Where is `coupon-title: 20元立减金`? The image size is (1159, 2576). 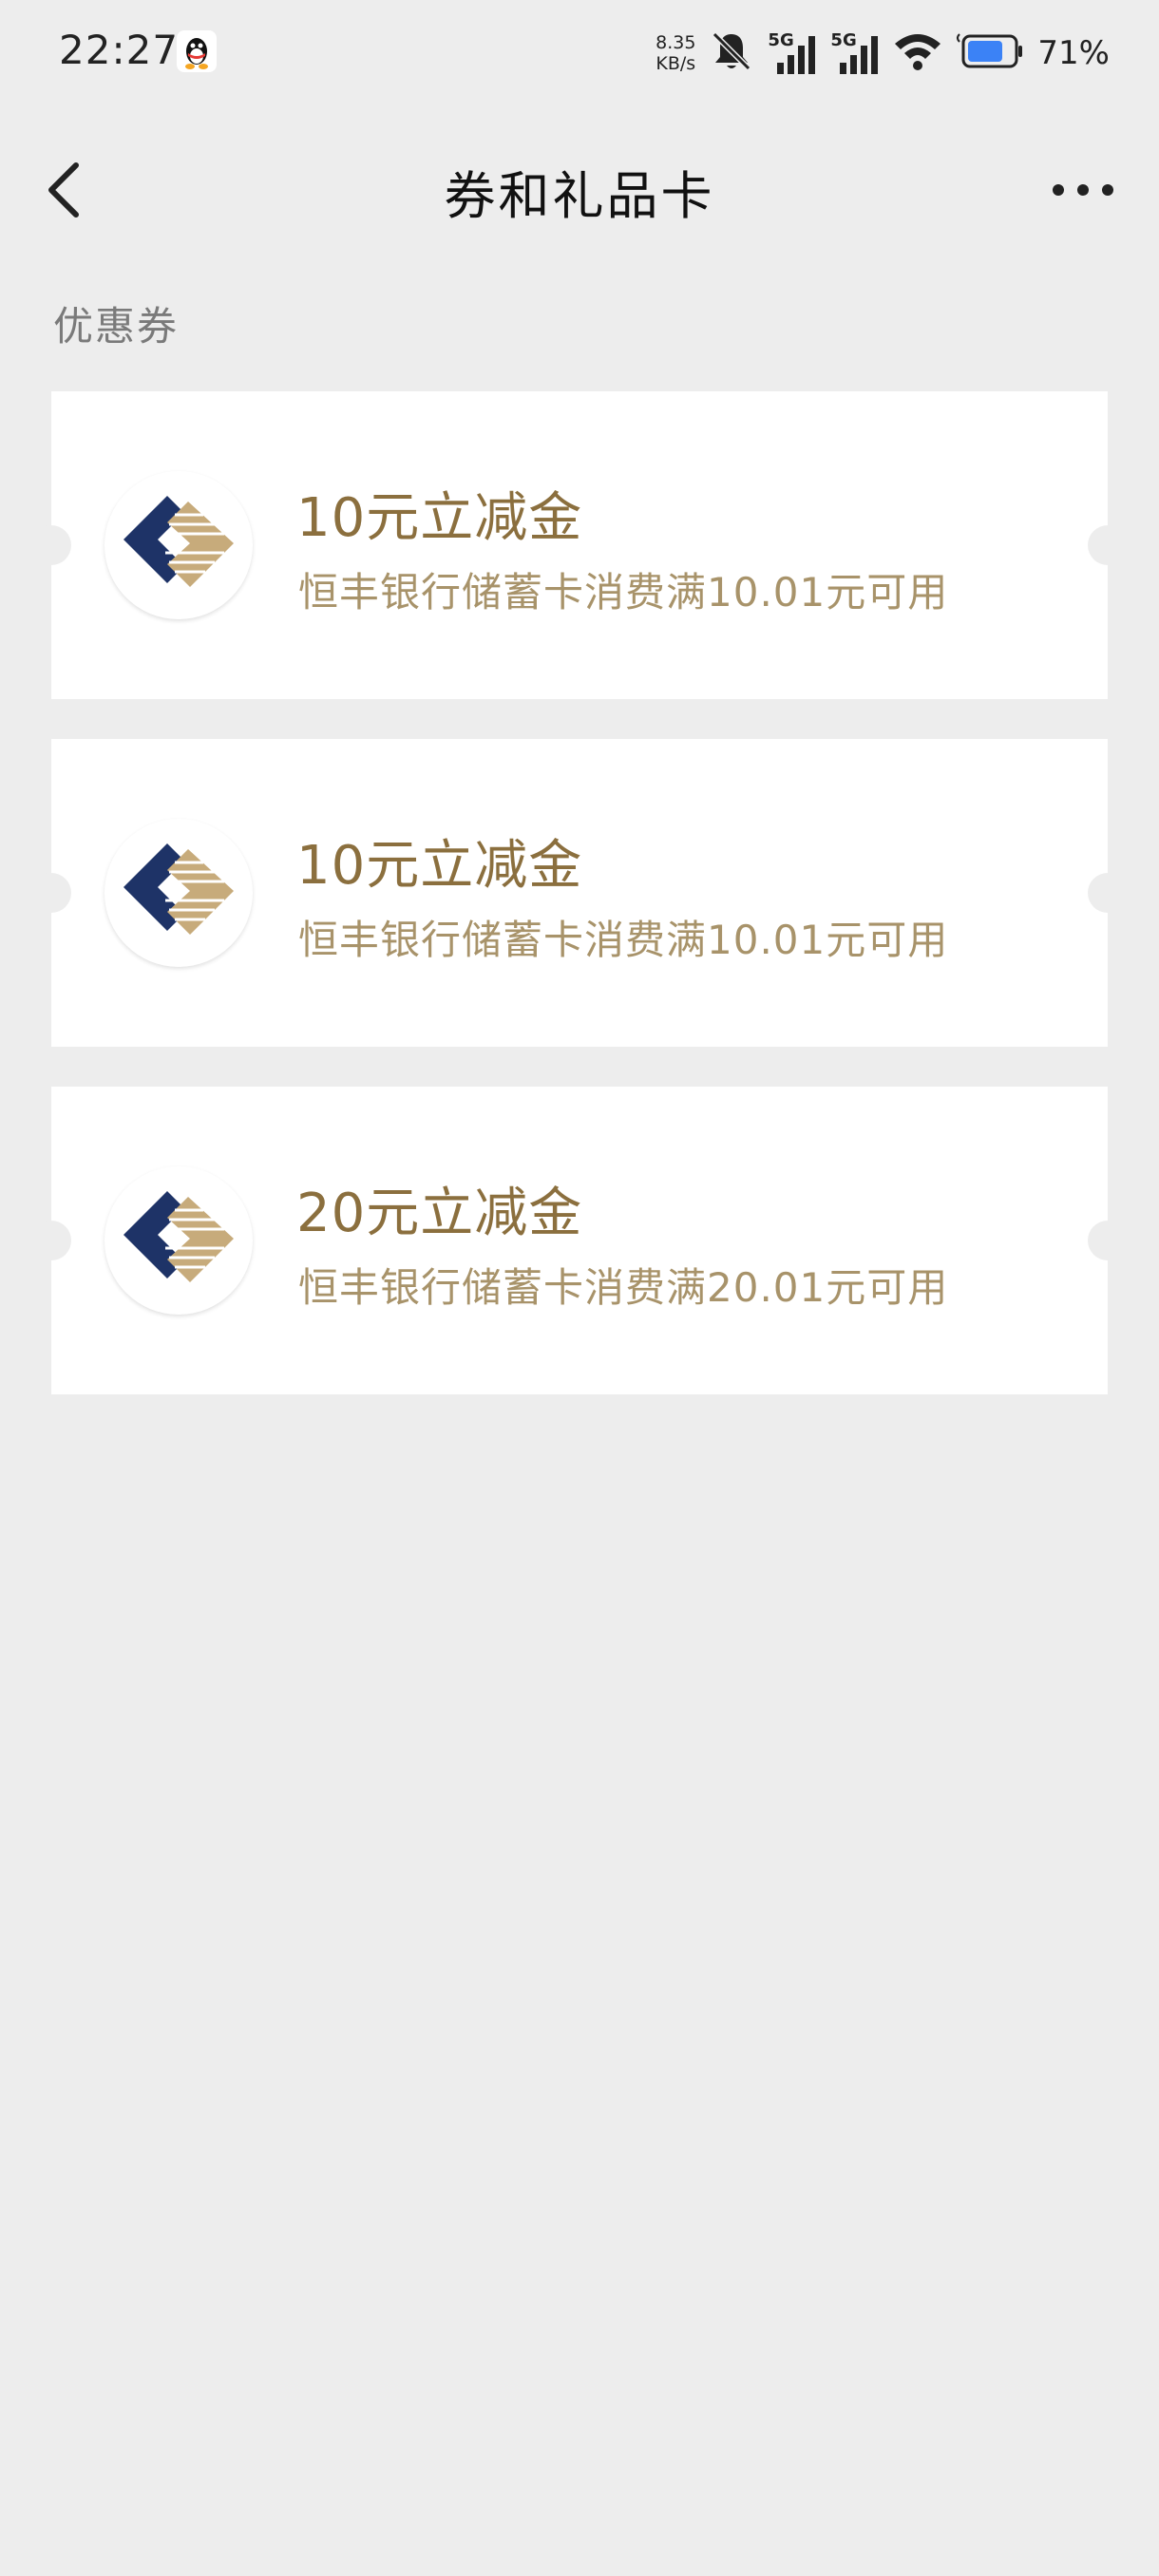
coupon-title: 20元立减金 is located at coordinates (439, 1213).